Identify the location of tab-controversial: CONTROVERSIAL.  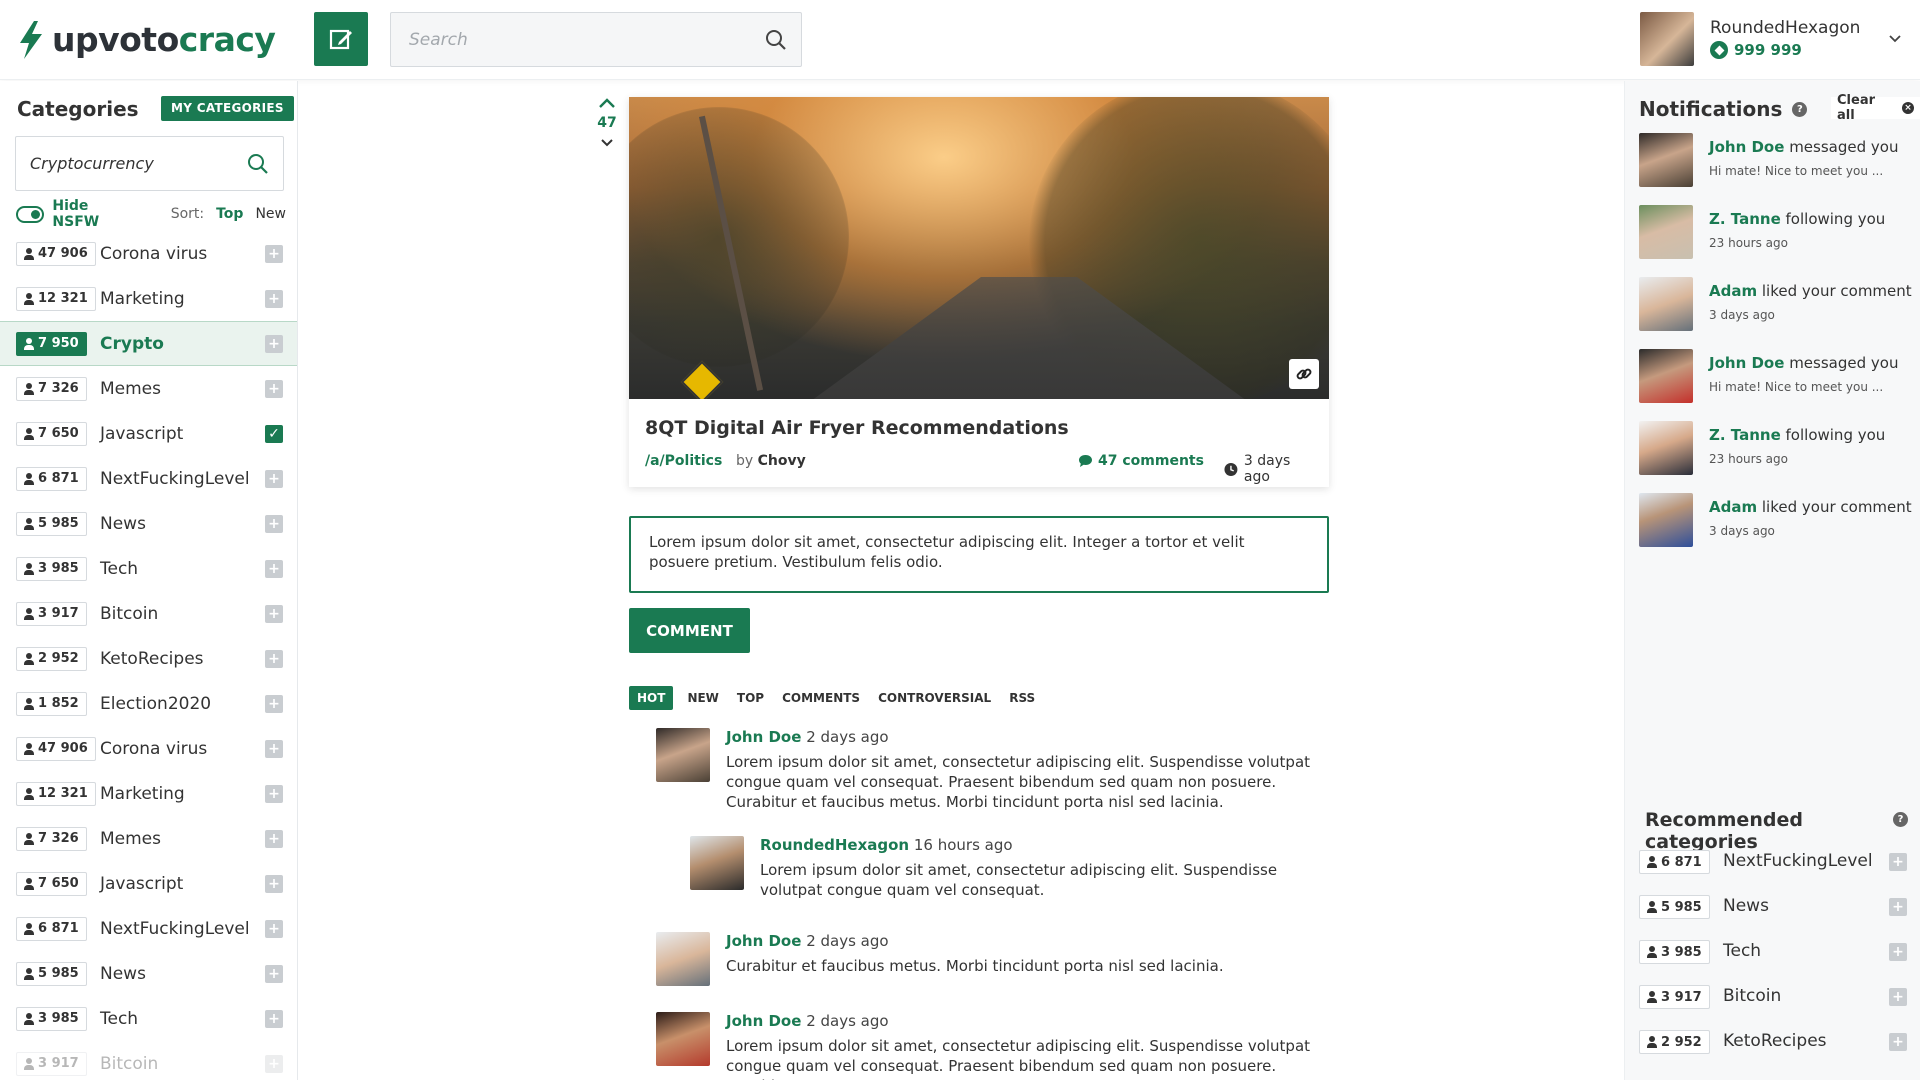
(934, 698).